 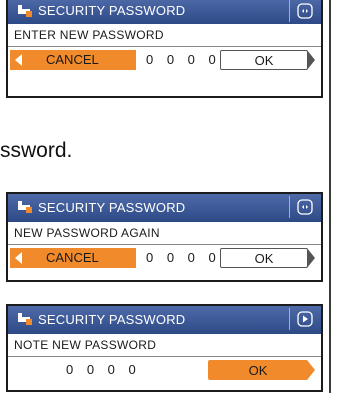 I want to click on instruction-text: ssword., so click(x=36, y=150).